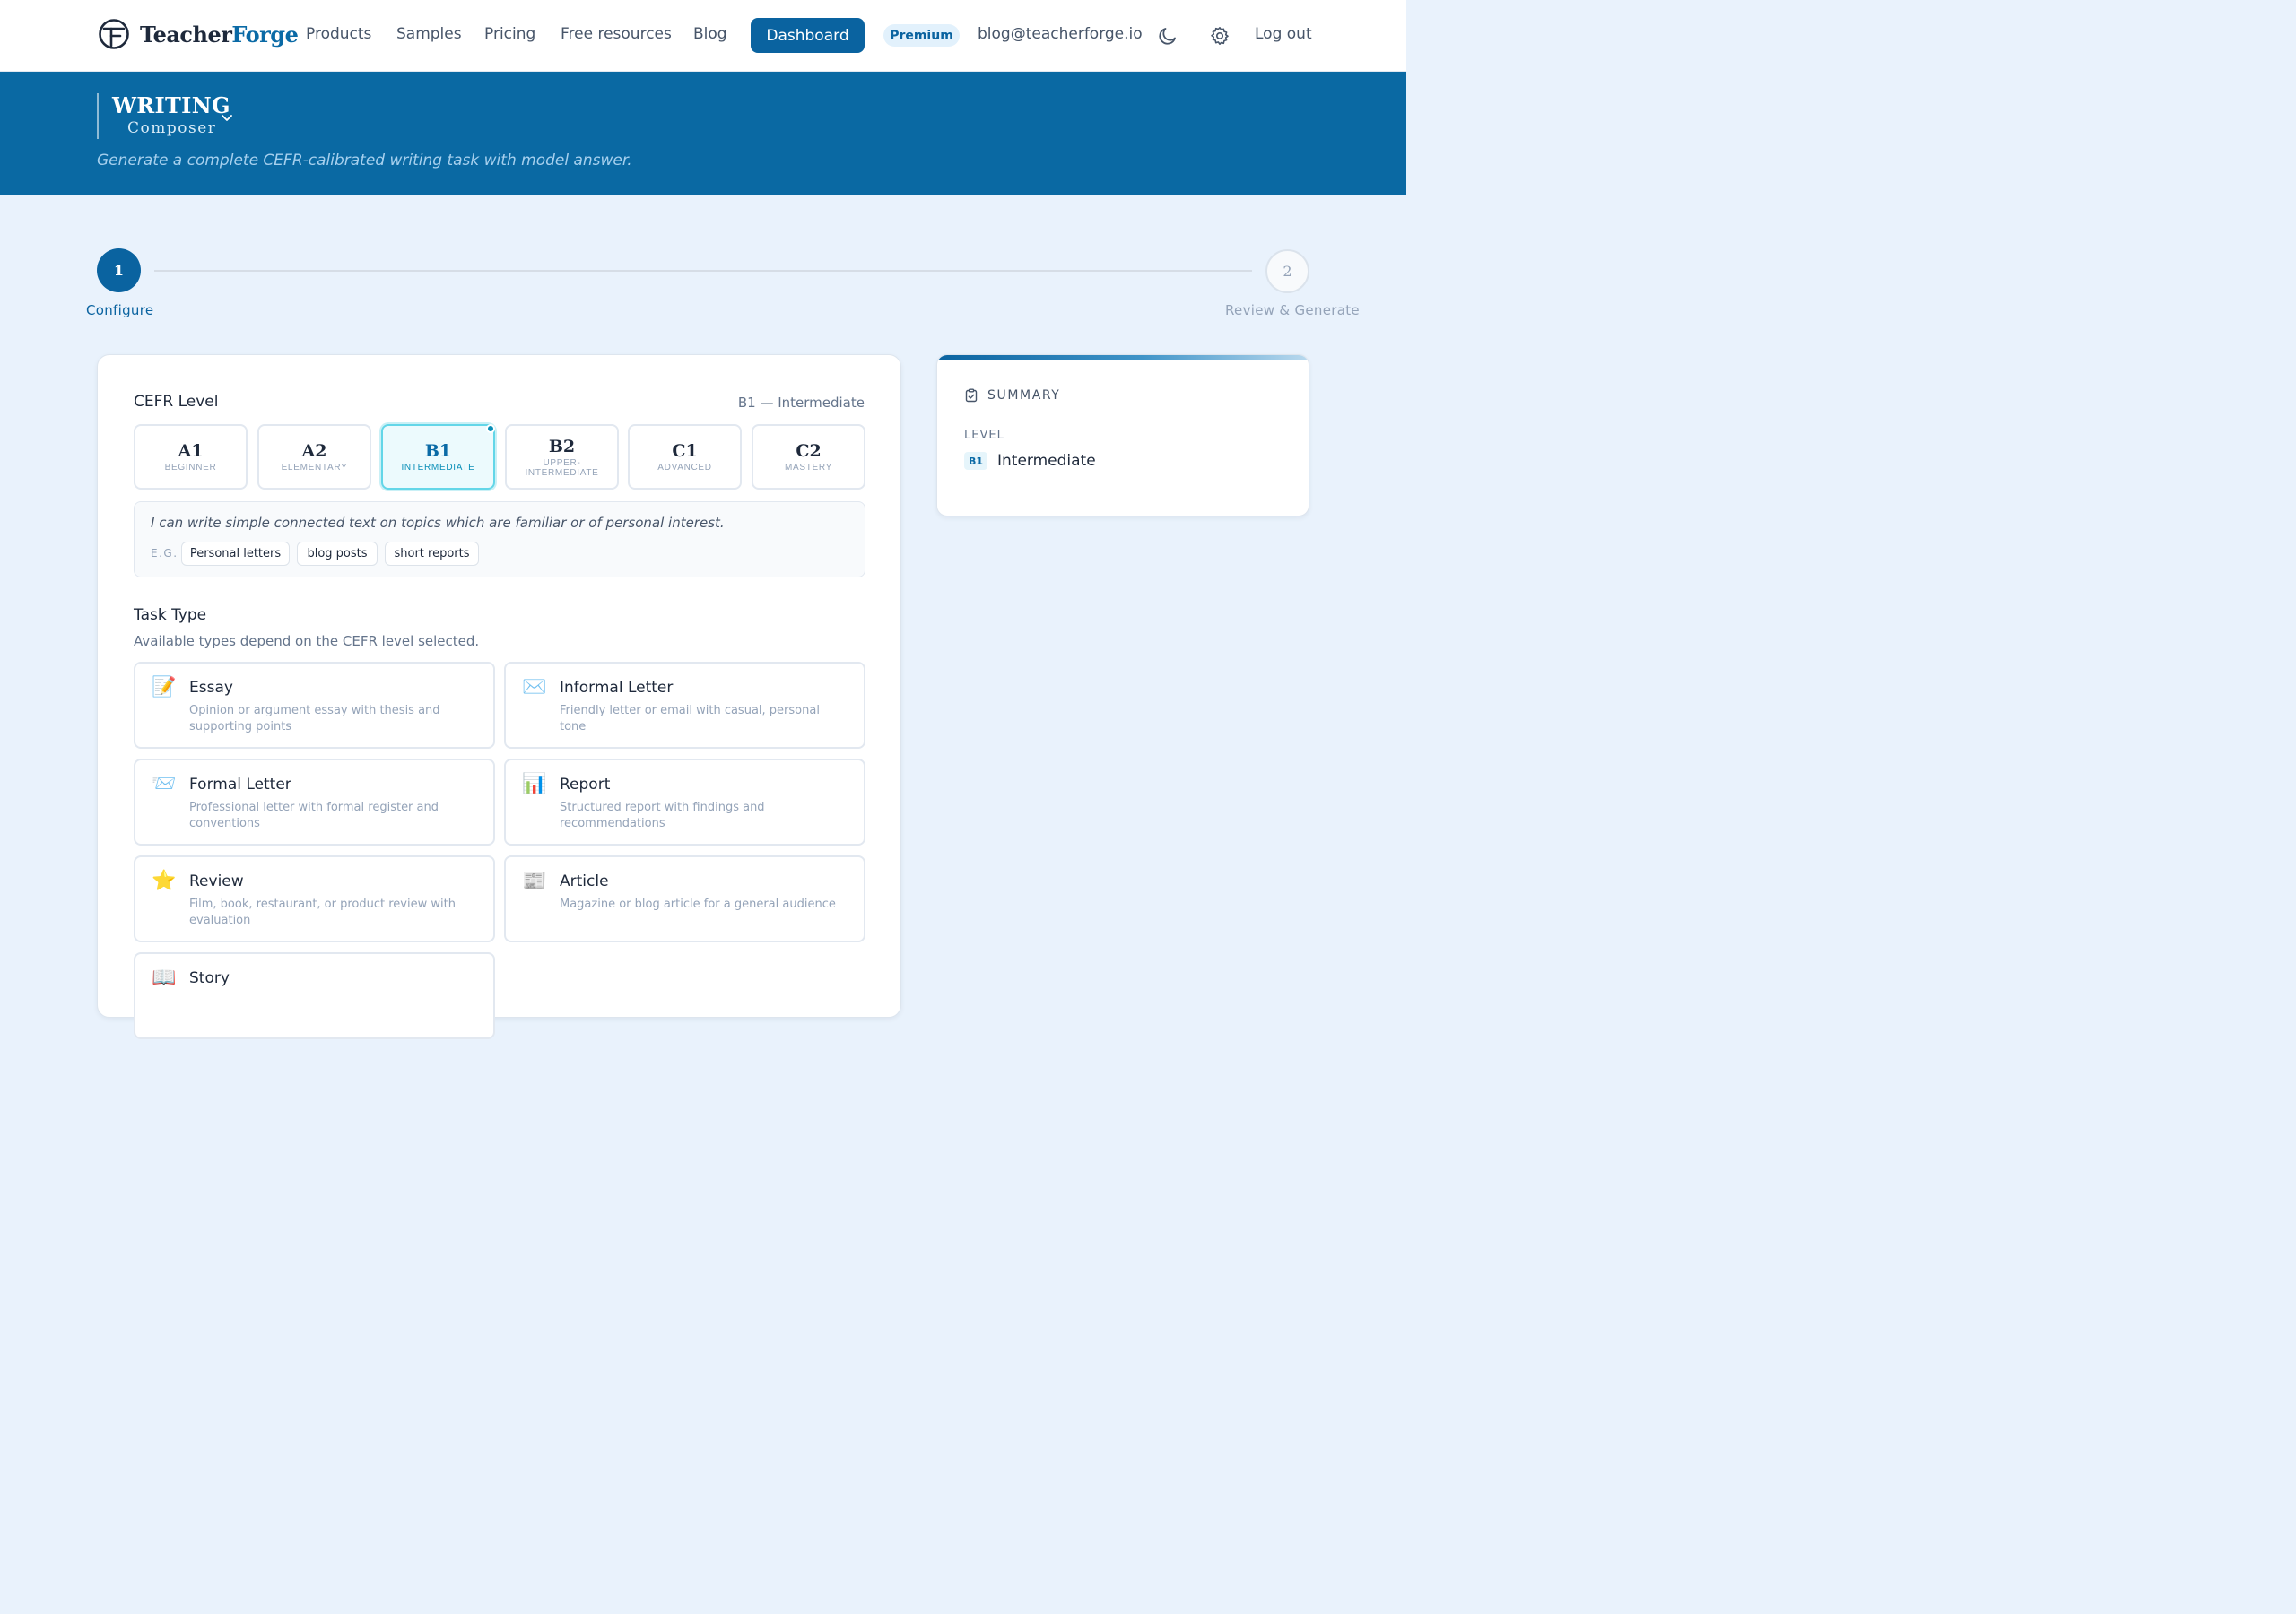  I want to click on task-type-title: Essay, so click(211, 688).